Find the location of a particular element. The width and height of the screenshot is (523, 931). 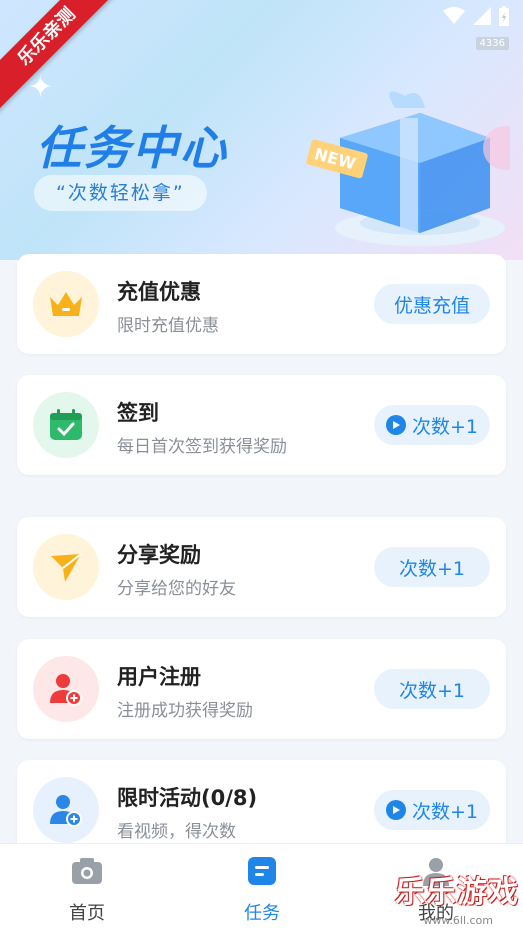

site-watermark: 乐乐游戏 is located at coordinates (457, 892).